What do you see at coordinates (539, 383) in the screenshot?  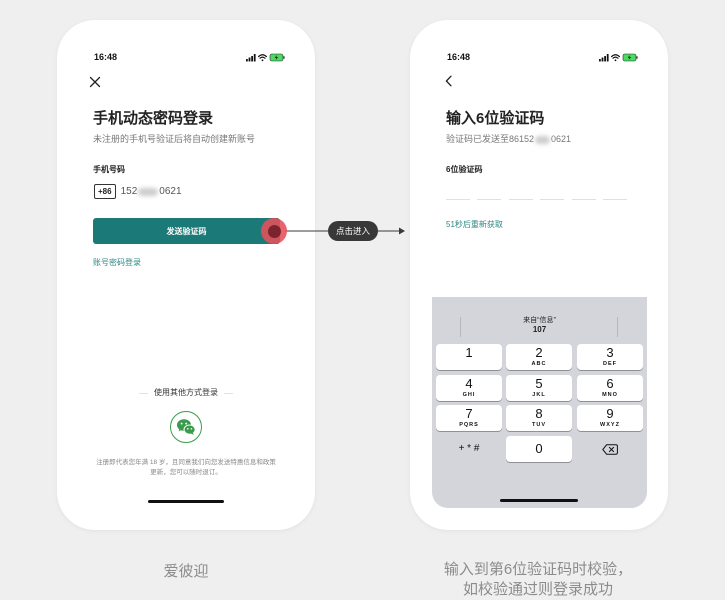 I see `key-digit: 5` at bounding box center [539, 383].